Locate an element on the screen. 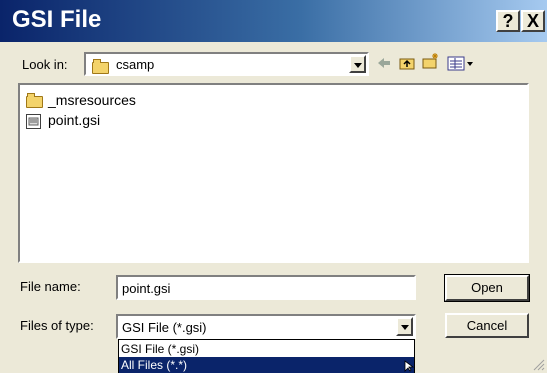 The width and height of the screenshot is (547, 373). close-button: X is located at coordinates (533, 21).